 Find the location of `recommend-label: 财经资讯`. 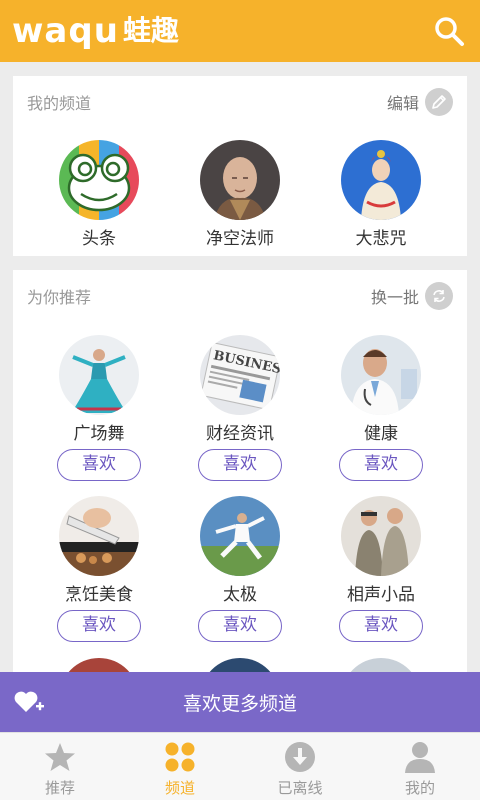

recommend-label: 财经资讯 is located at coordinates (240, 434).